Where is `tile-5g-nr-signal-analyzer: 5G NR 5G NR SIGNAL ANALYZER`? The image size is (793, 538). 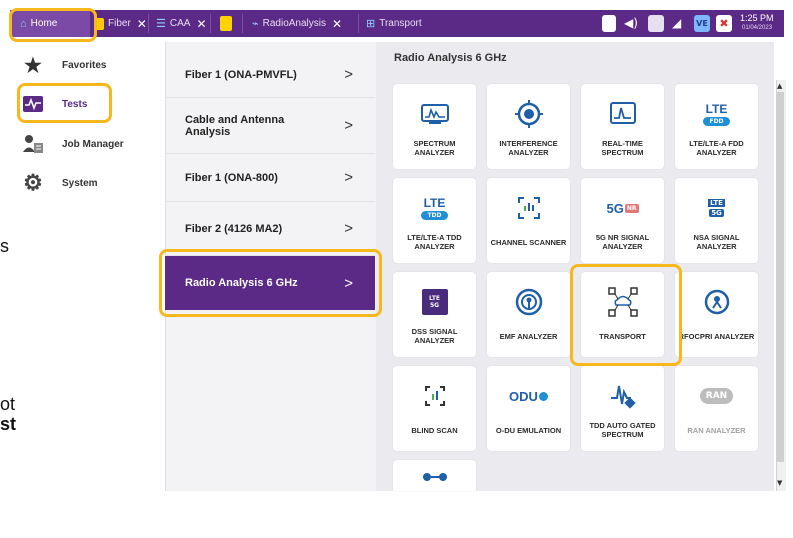 tile-5g-nr-signal-analyzer: 5G NR 5G NR SIGNAL ANALYZER is located at coordinates (622, 220).